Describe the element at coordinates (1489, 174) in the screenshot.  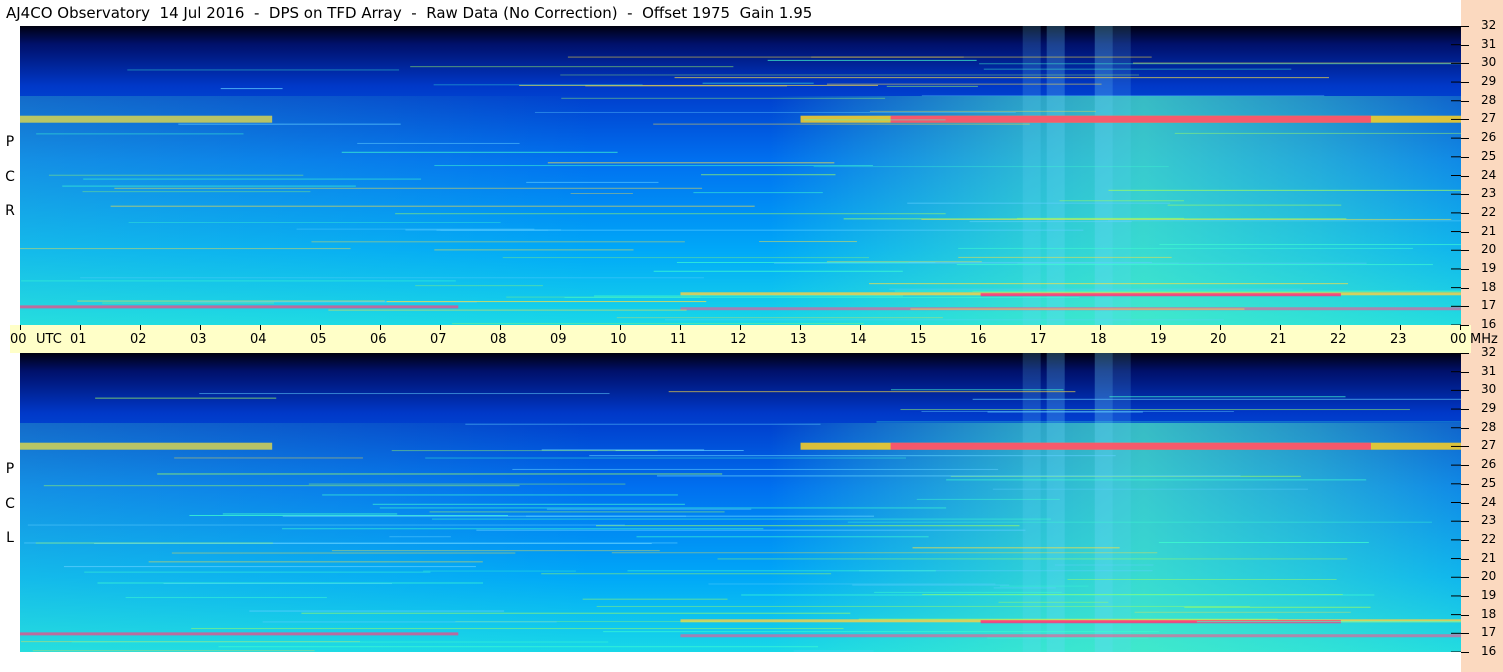
I see `rcp-freq-label-24: 24` at that location.